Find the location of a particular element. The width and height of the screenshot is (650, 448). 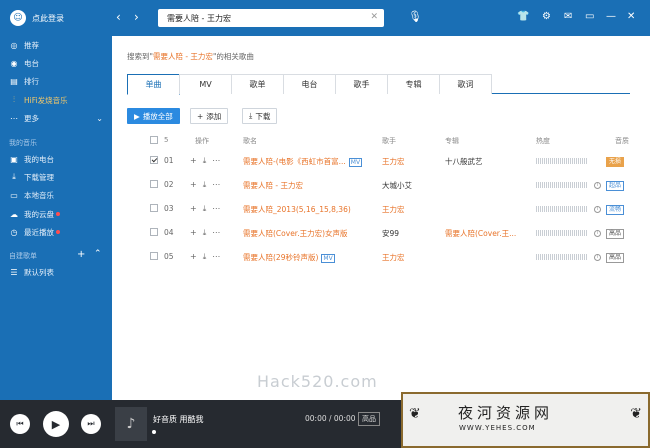

avatar: ☺ is located at coordinates (18, 18).